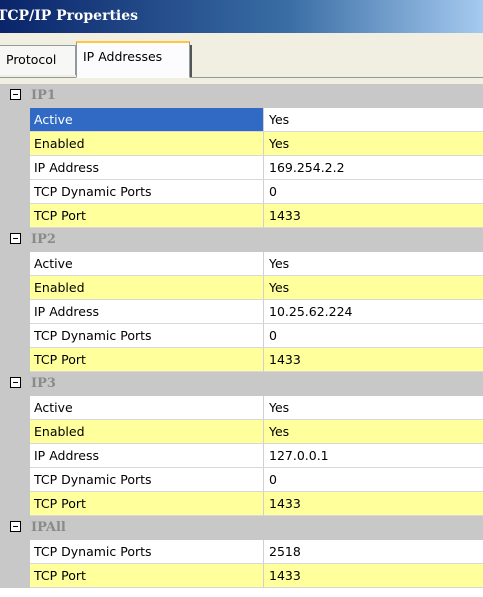  I want to click on group-header-ipall: IPAll, so click(241, 528).